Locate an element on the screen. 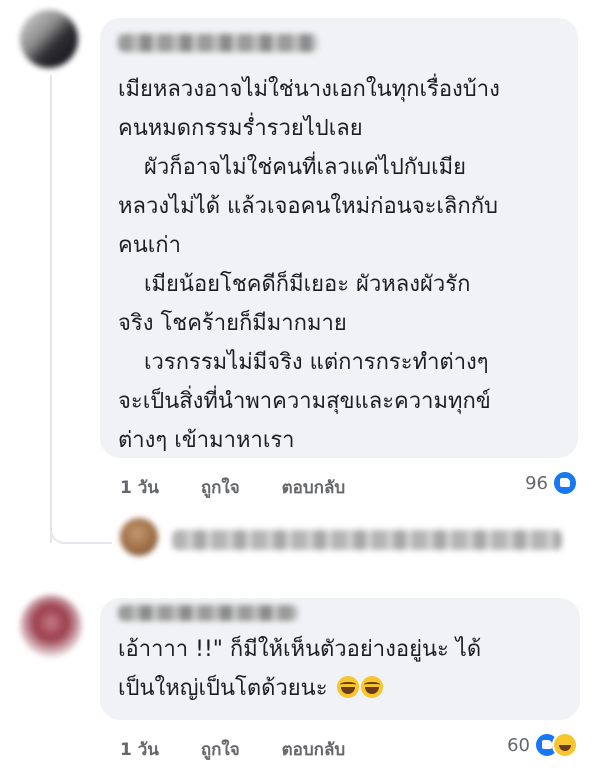  comment-line: ต่างๆ เข้ามาหาเรา is located at coordinates (206, 440).